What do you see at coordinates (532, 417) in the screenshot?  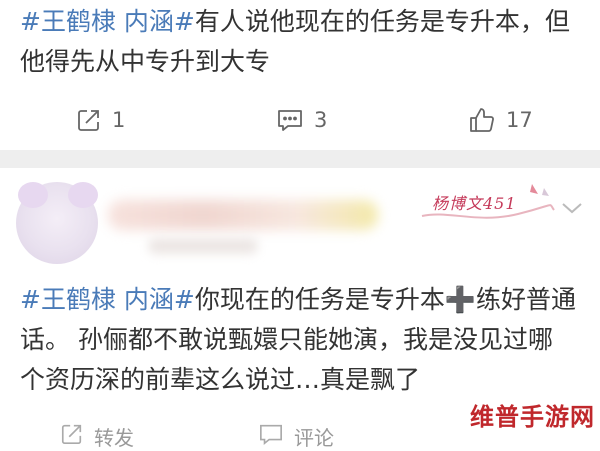 I see `watermark: 维普手游网` at bounding box center [532, 417].